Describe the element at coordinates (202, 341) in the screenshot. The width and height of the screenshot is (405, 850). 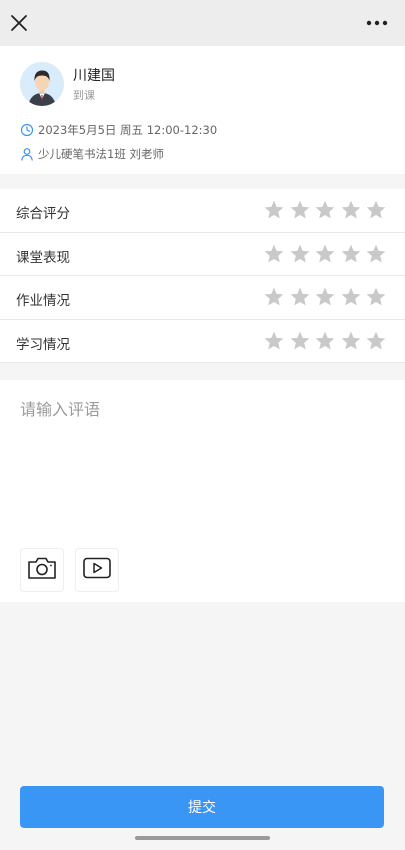
I see `rating-row-learning: 学习情况` at that location.